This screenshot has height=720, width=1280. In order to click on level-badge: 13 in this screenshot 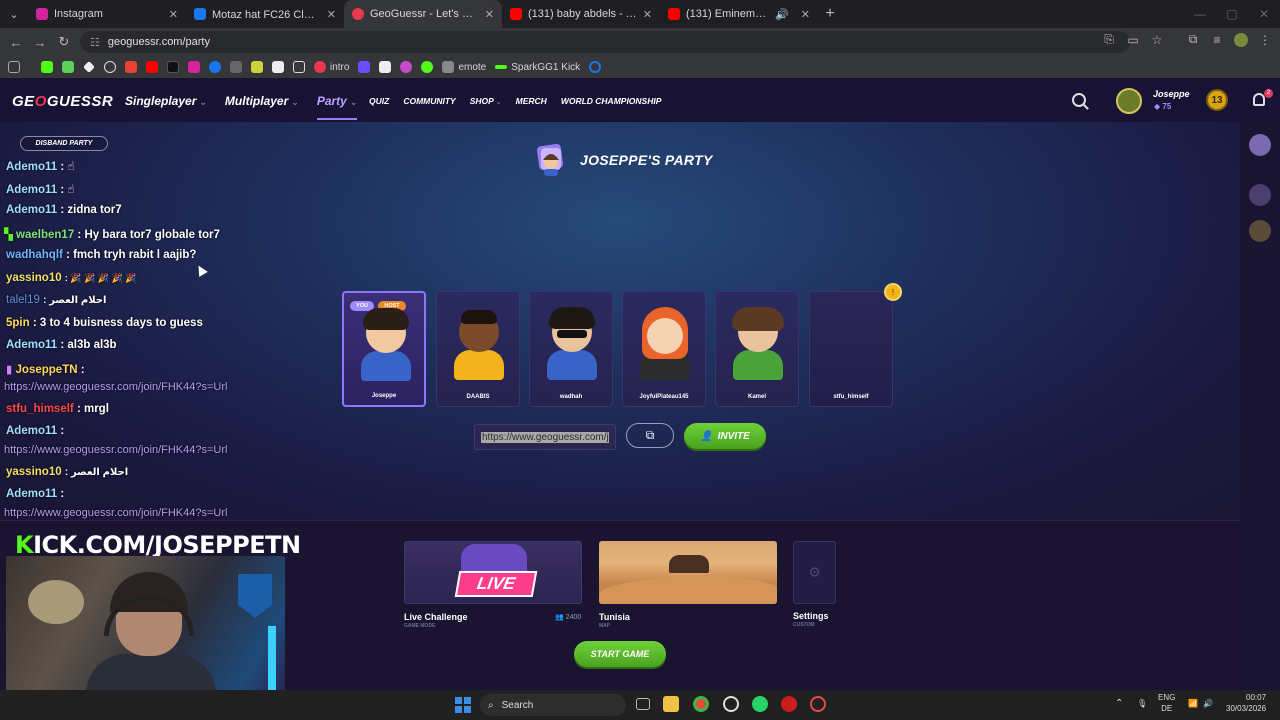, I will do `click(1217, 100)`.